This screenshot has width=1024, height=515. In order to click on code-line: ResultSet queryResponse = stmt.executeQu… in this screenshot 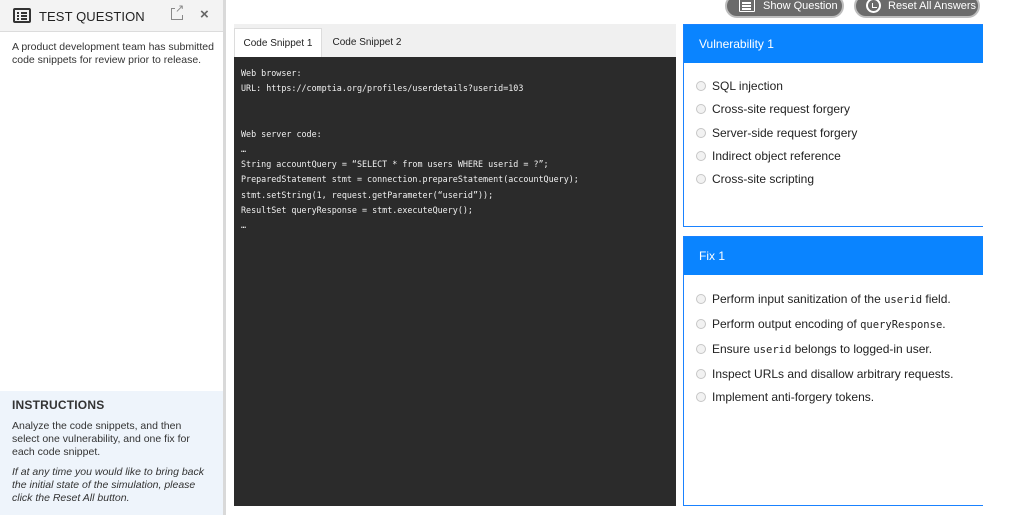, I will do `click(357, 209)`.